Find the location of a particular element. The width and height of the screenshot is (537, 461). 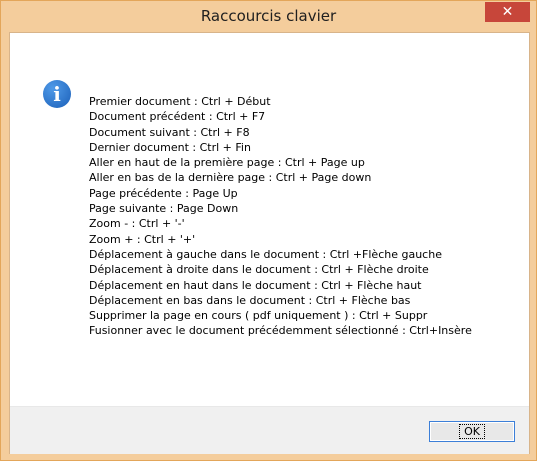

shortcut-line: Premier document : Ctrl + Début is located at coordinates (180, 101).